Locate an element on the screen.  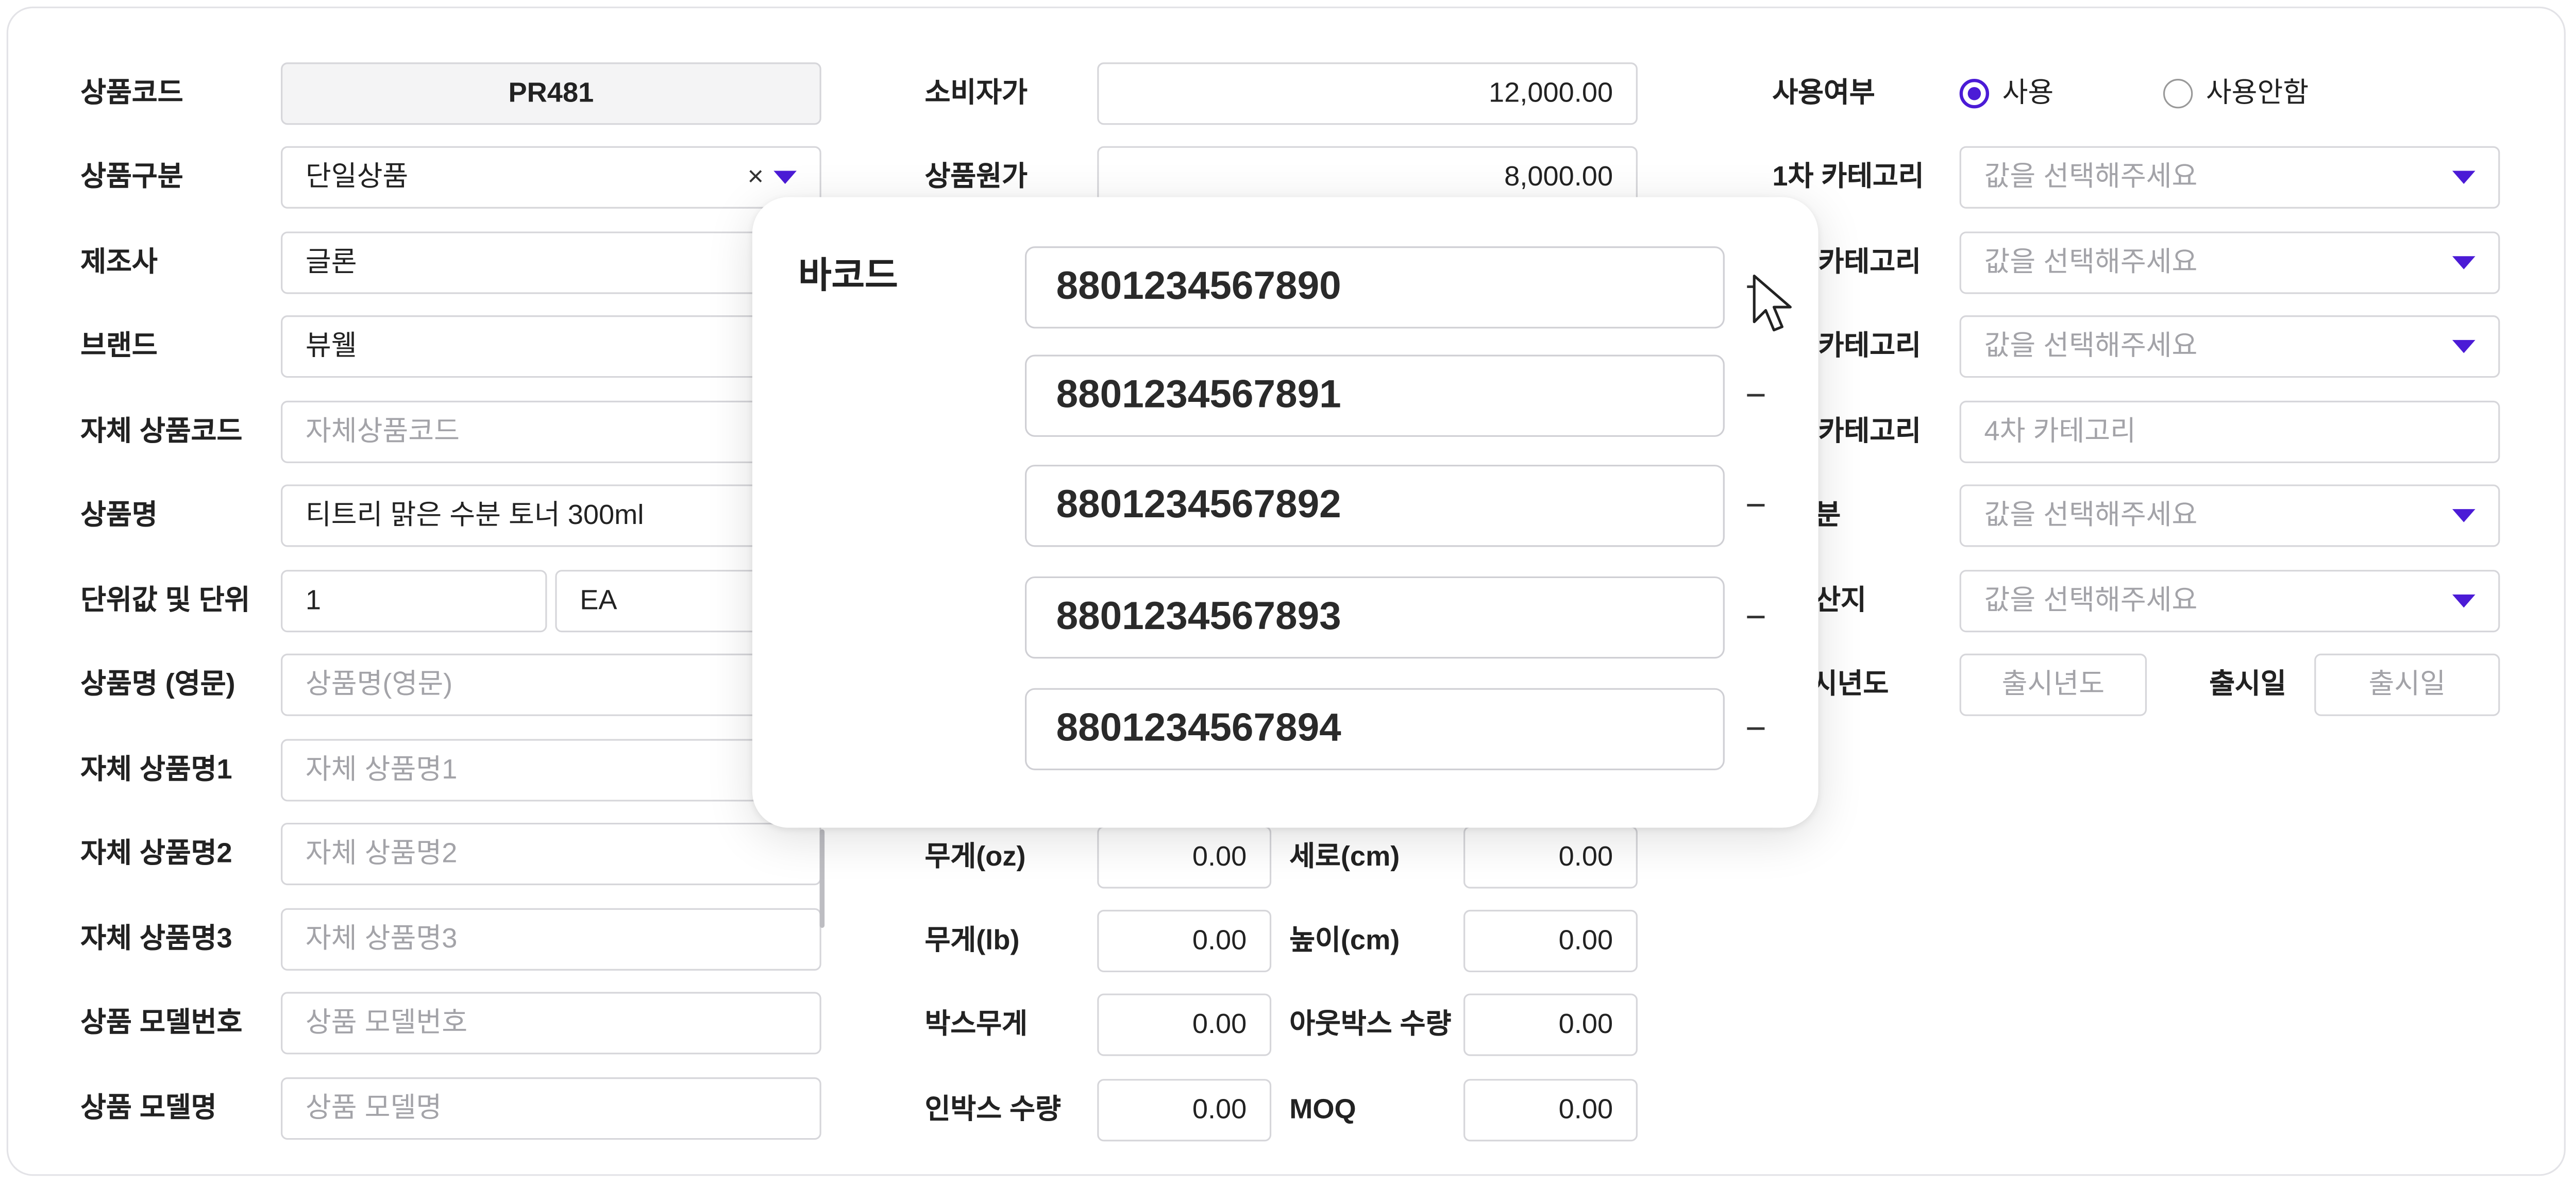
cat1-placeholder: 값을 선택해주세요 is located at coordinates (2091, 176).